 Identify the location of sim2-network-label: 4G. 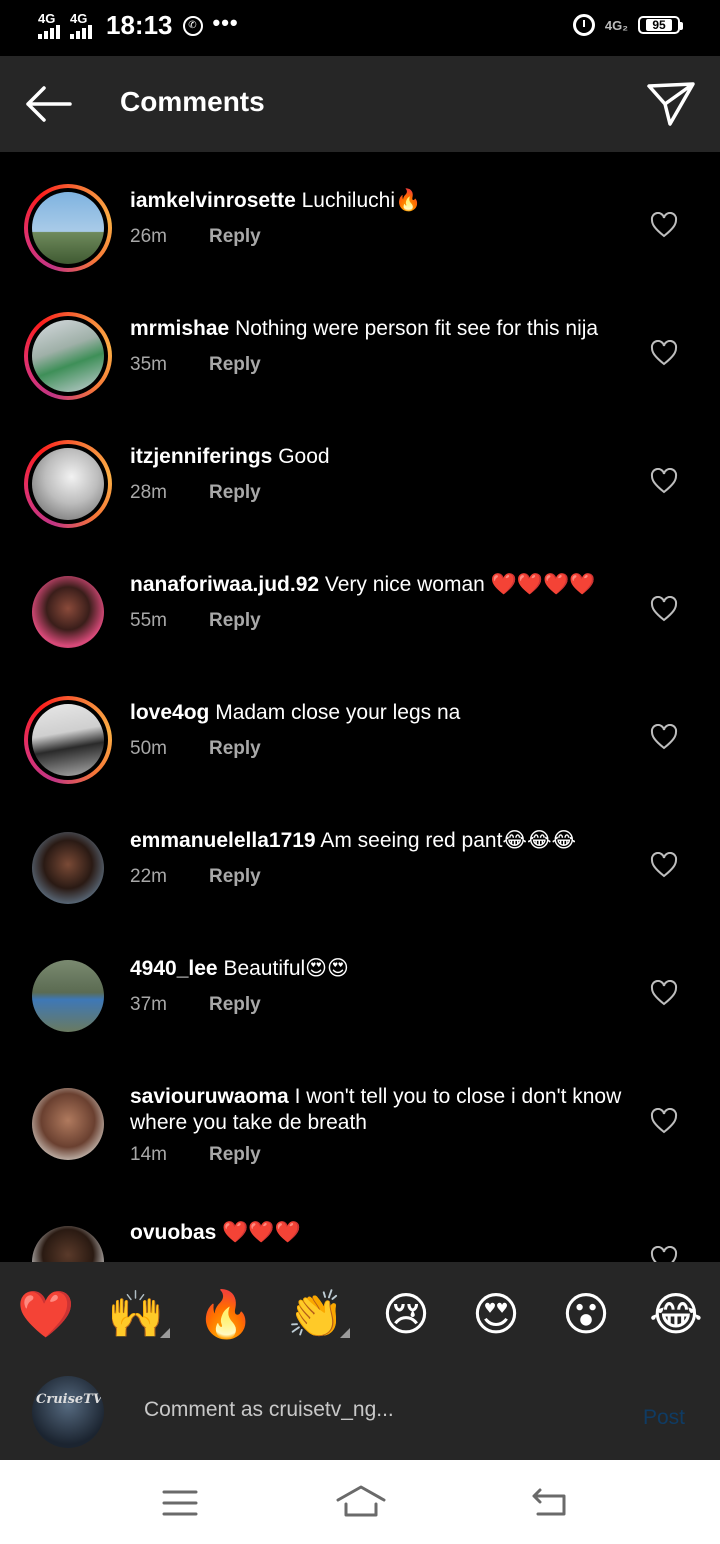
(79, 18).